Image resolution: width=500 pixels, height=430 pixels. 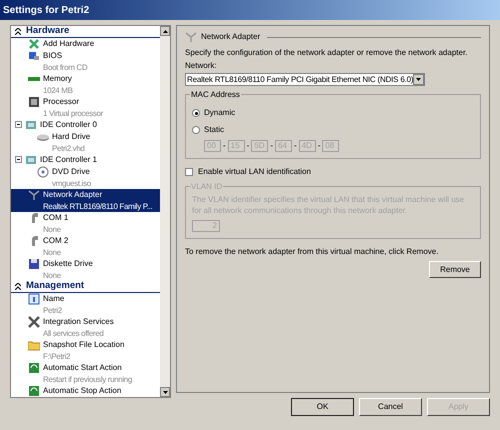 I want to click on item-detail: Petri2, so click(x=53, y=310).